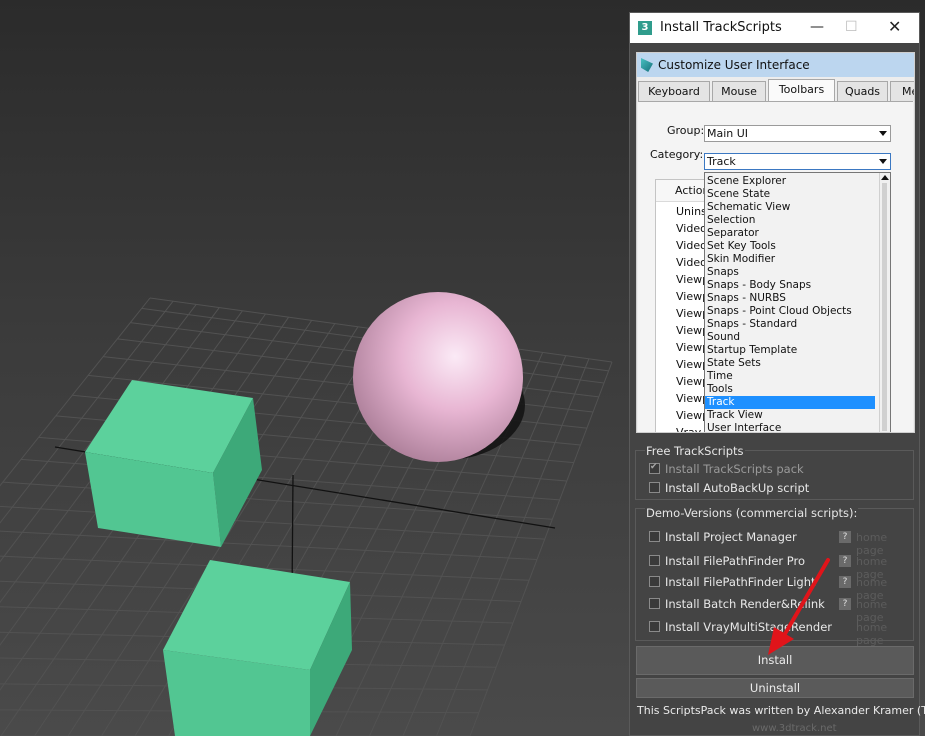 This screenshot has width=925, height=736. What do you see at coordinates (862, 91) in the screenshot?
I see `tab-quads: Quads` at bounding box center [862, 91].